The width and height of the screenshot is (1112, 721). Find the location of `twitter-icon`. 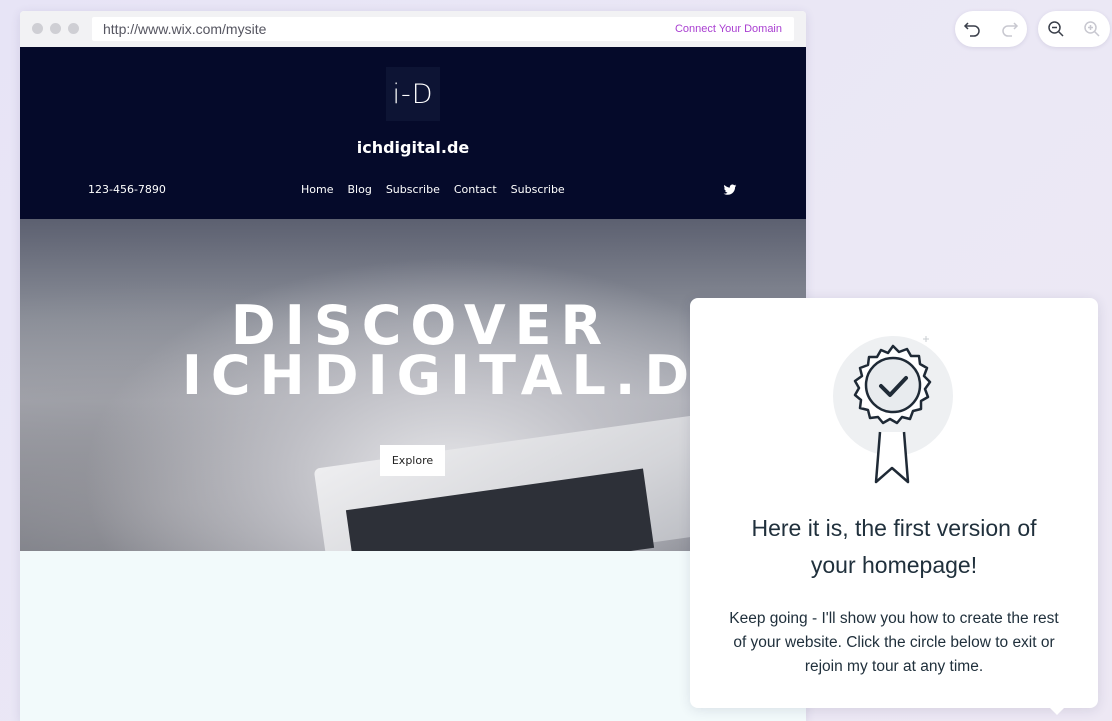

twitter-icon is located at coordinates (730, 190).